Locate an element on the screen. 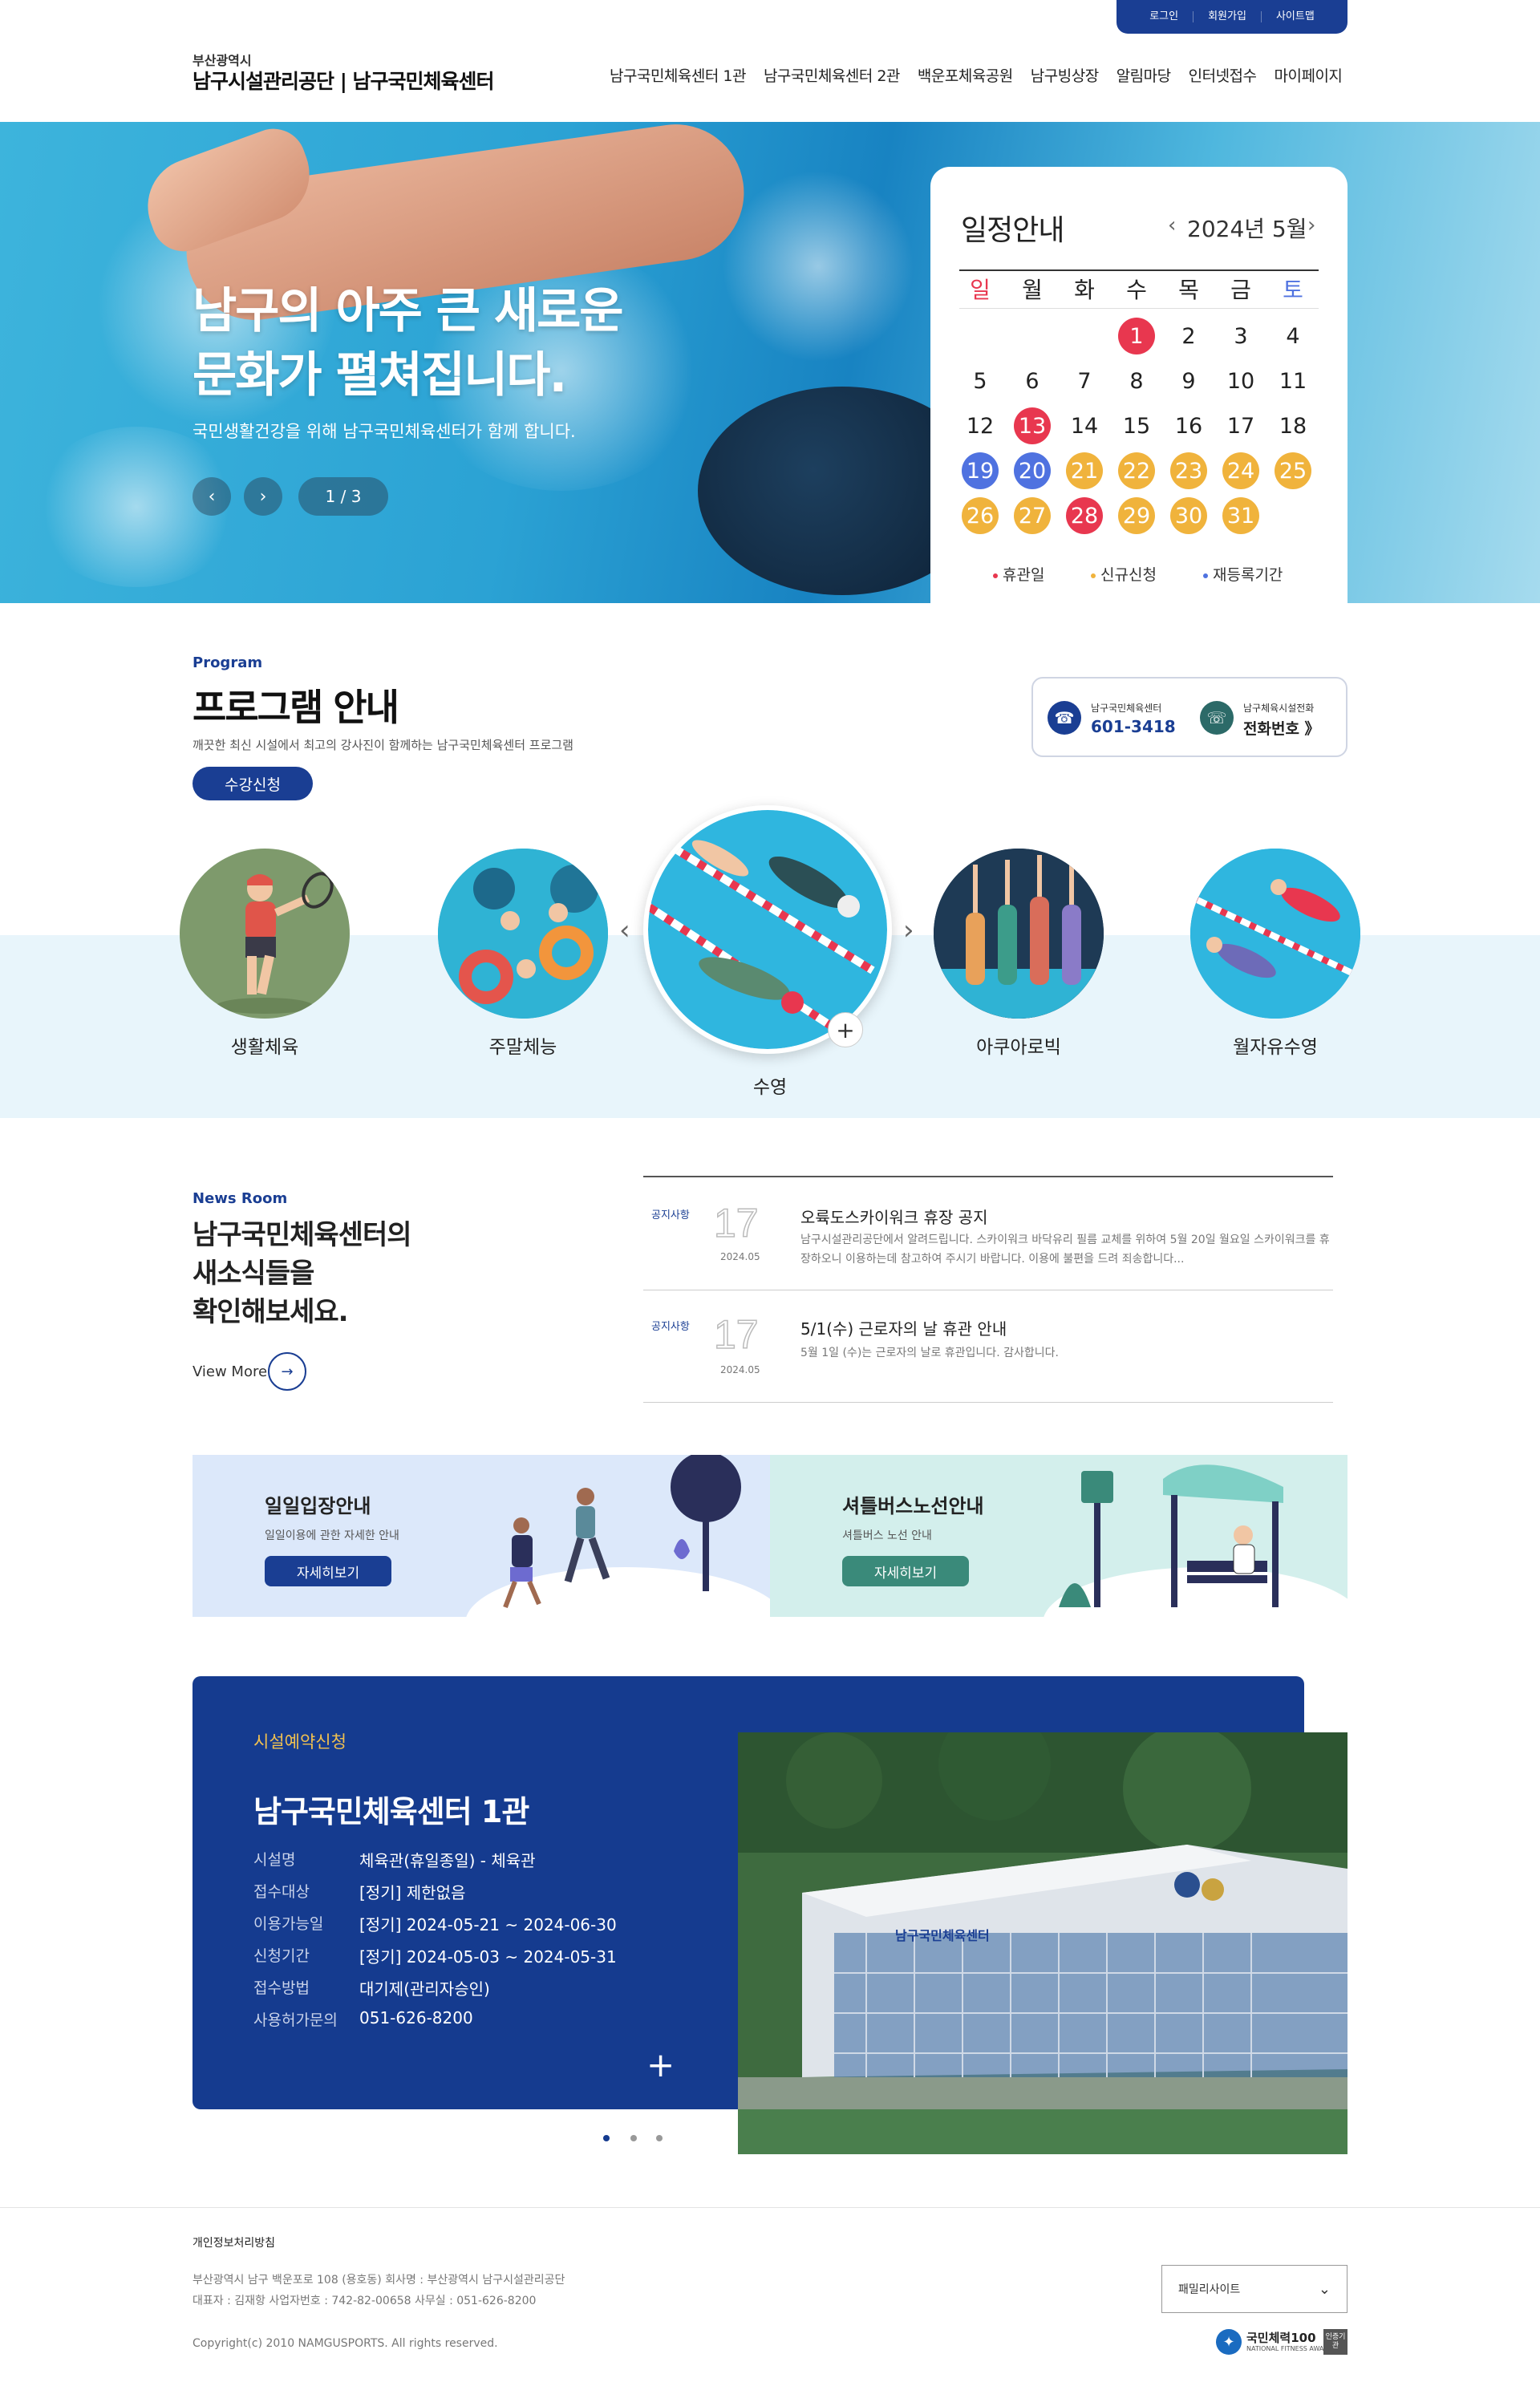  view-more-link: View More is located at coordinates (230, 1371).